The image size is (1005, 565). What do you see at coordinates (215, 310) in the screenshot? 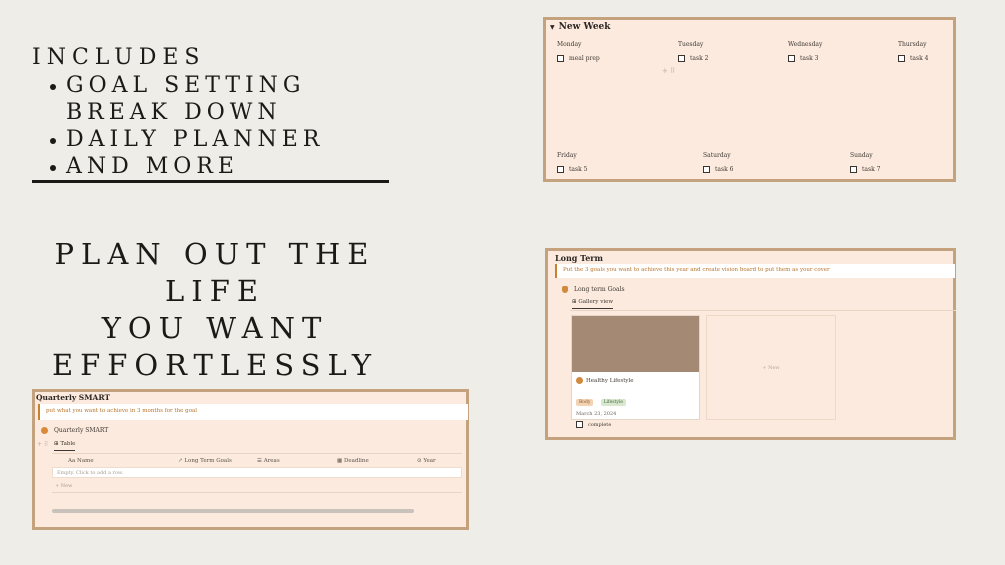
I see `tagline: Plan out the life you want effortlessly` at bounding box center [215, 310].